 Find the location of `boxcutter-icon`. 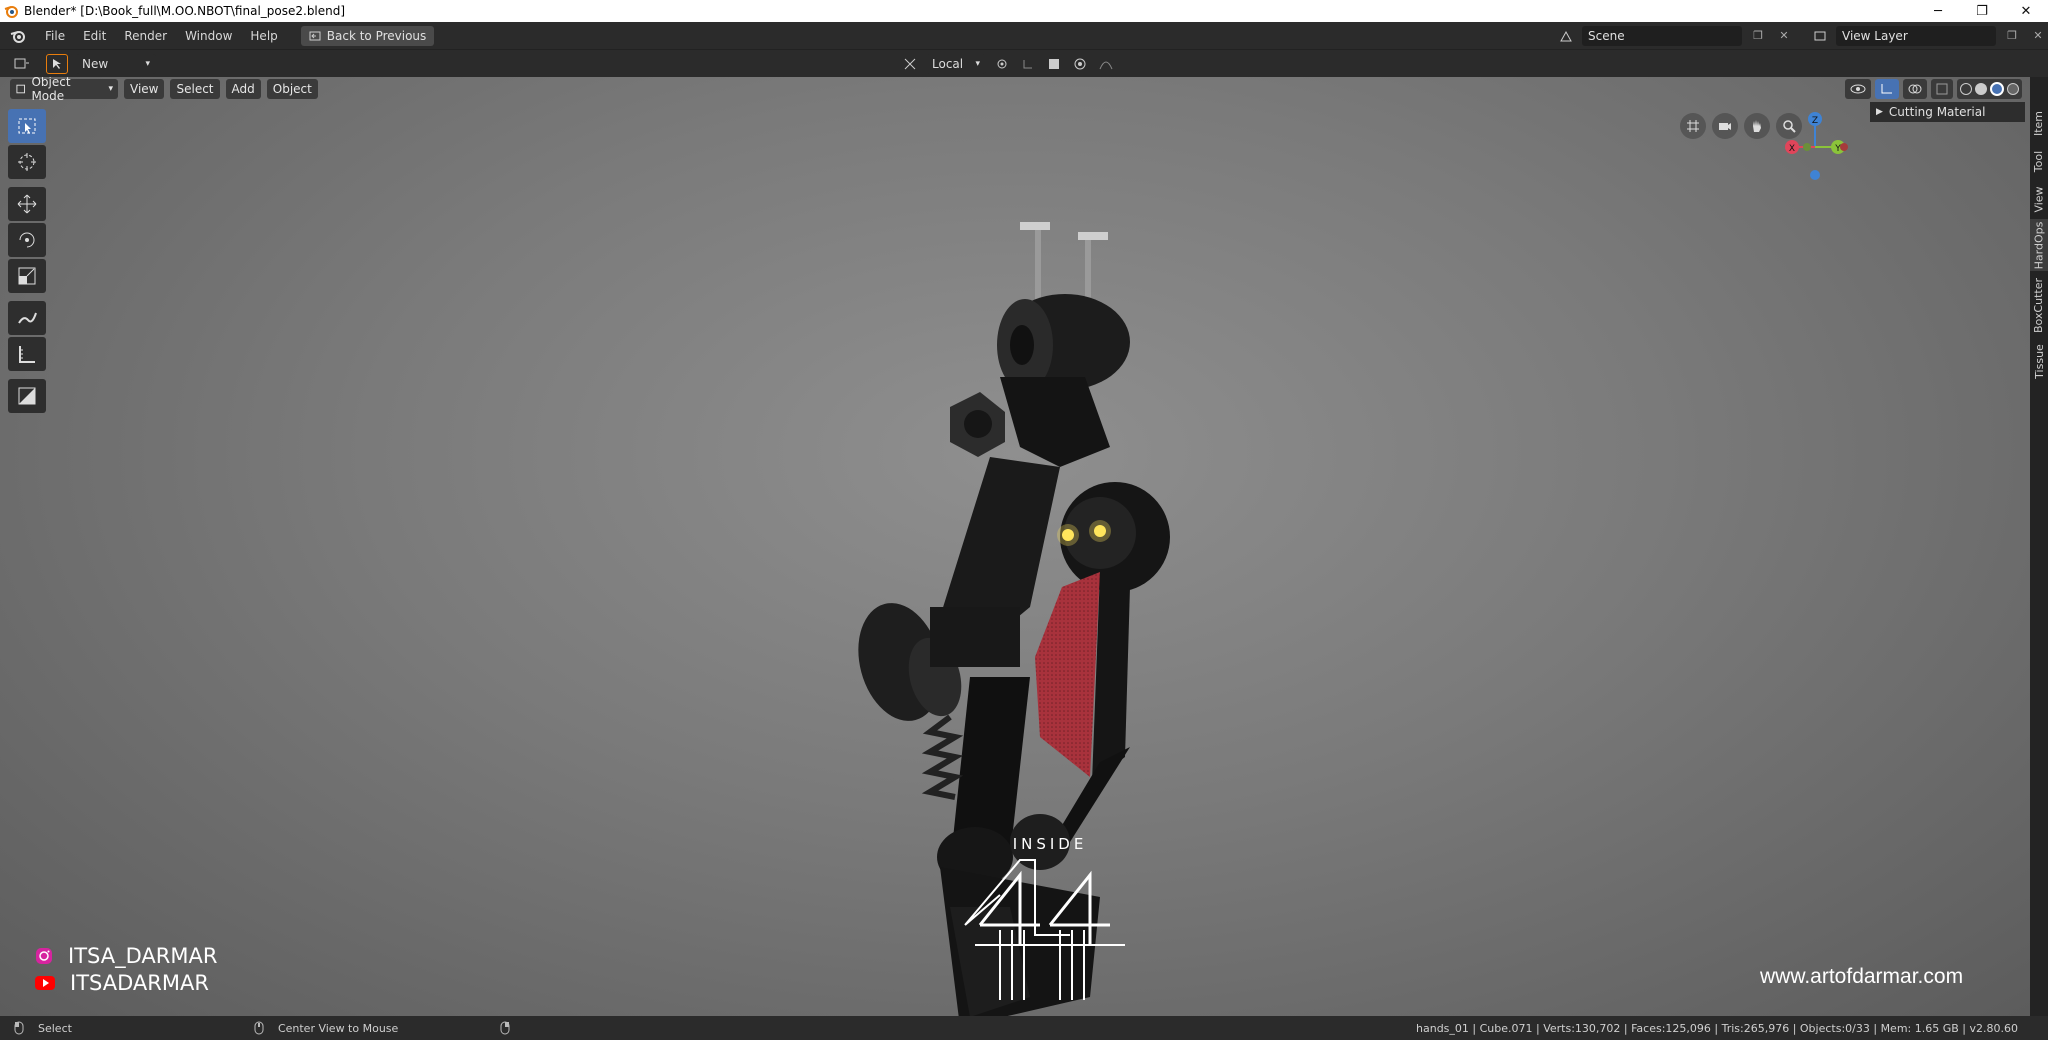

boxcutter-icon is located at coordinates (27, 396).